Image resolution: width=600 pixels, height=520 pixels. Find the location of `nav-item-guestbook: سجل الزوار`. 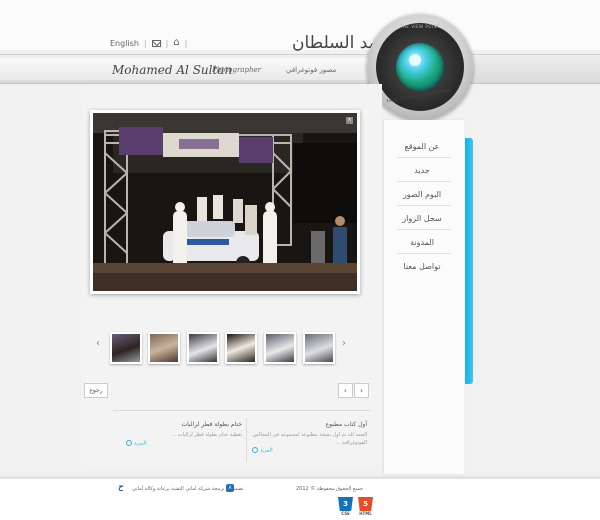

nav-item-guestbook: سجل الزوار is located at coordinates (422, 218).